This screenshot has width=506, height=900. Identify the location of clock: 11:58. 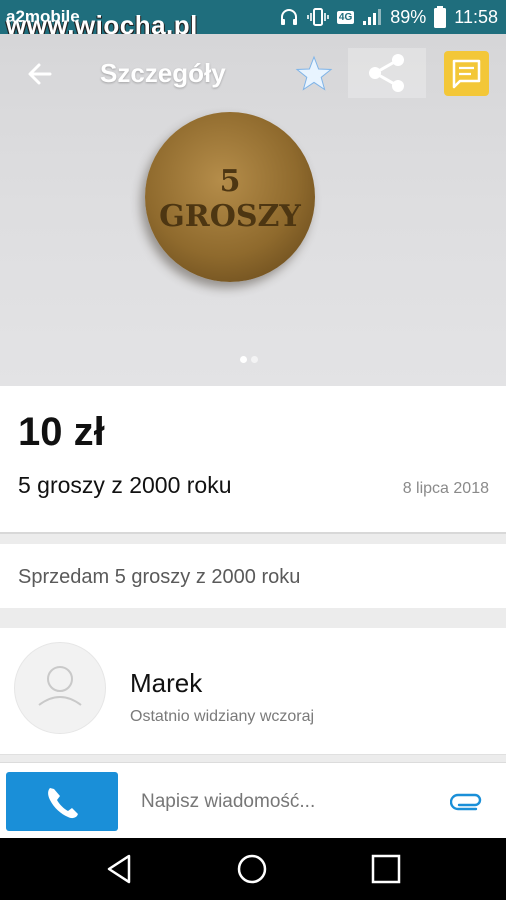
(476, 16).